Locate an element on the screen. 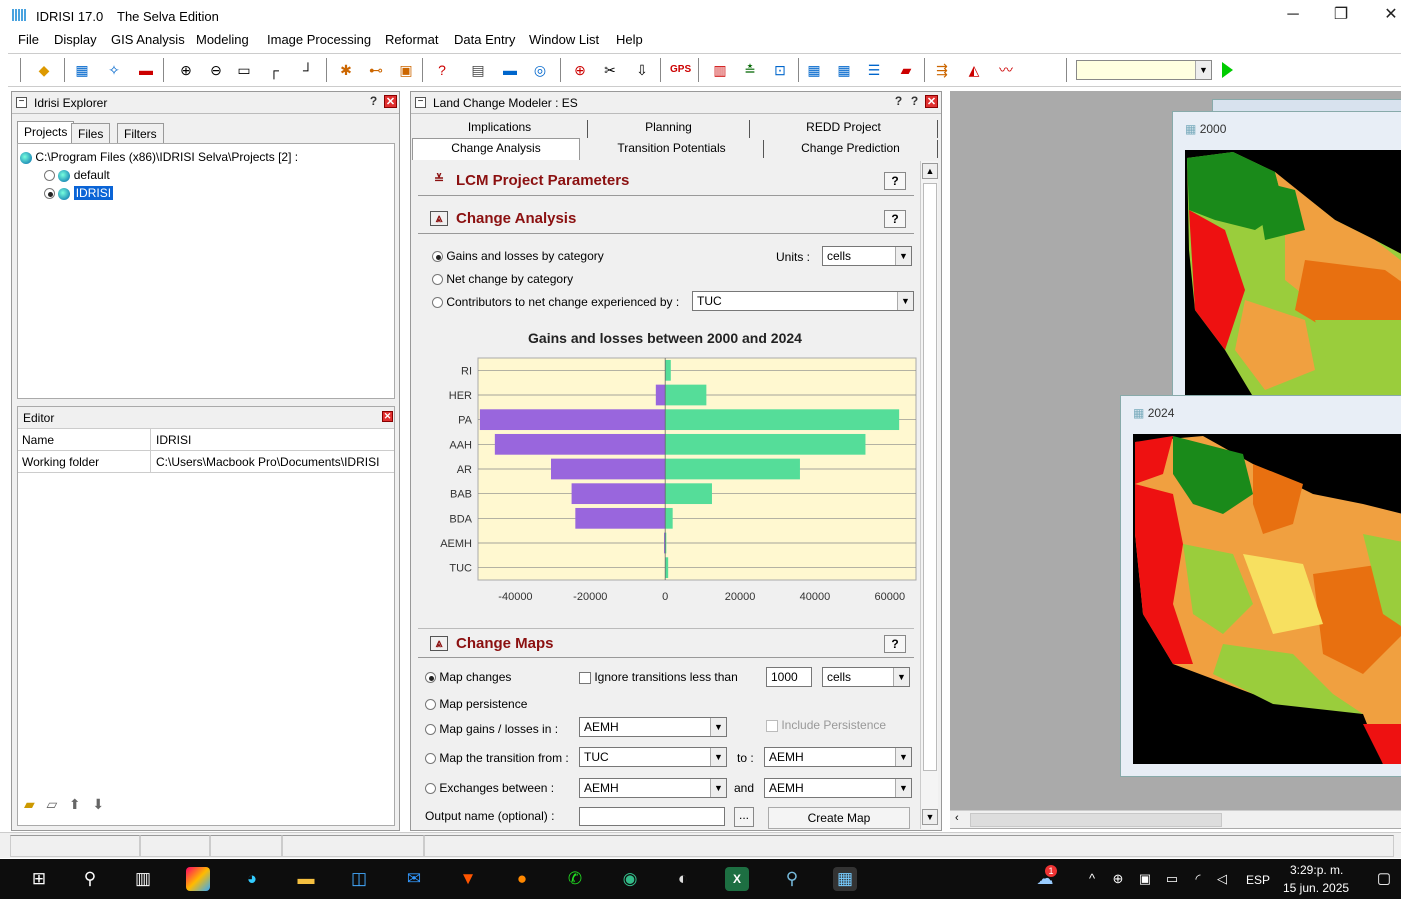  display-map-icon: ▦ is located at coordinates (82, 70).